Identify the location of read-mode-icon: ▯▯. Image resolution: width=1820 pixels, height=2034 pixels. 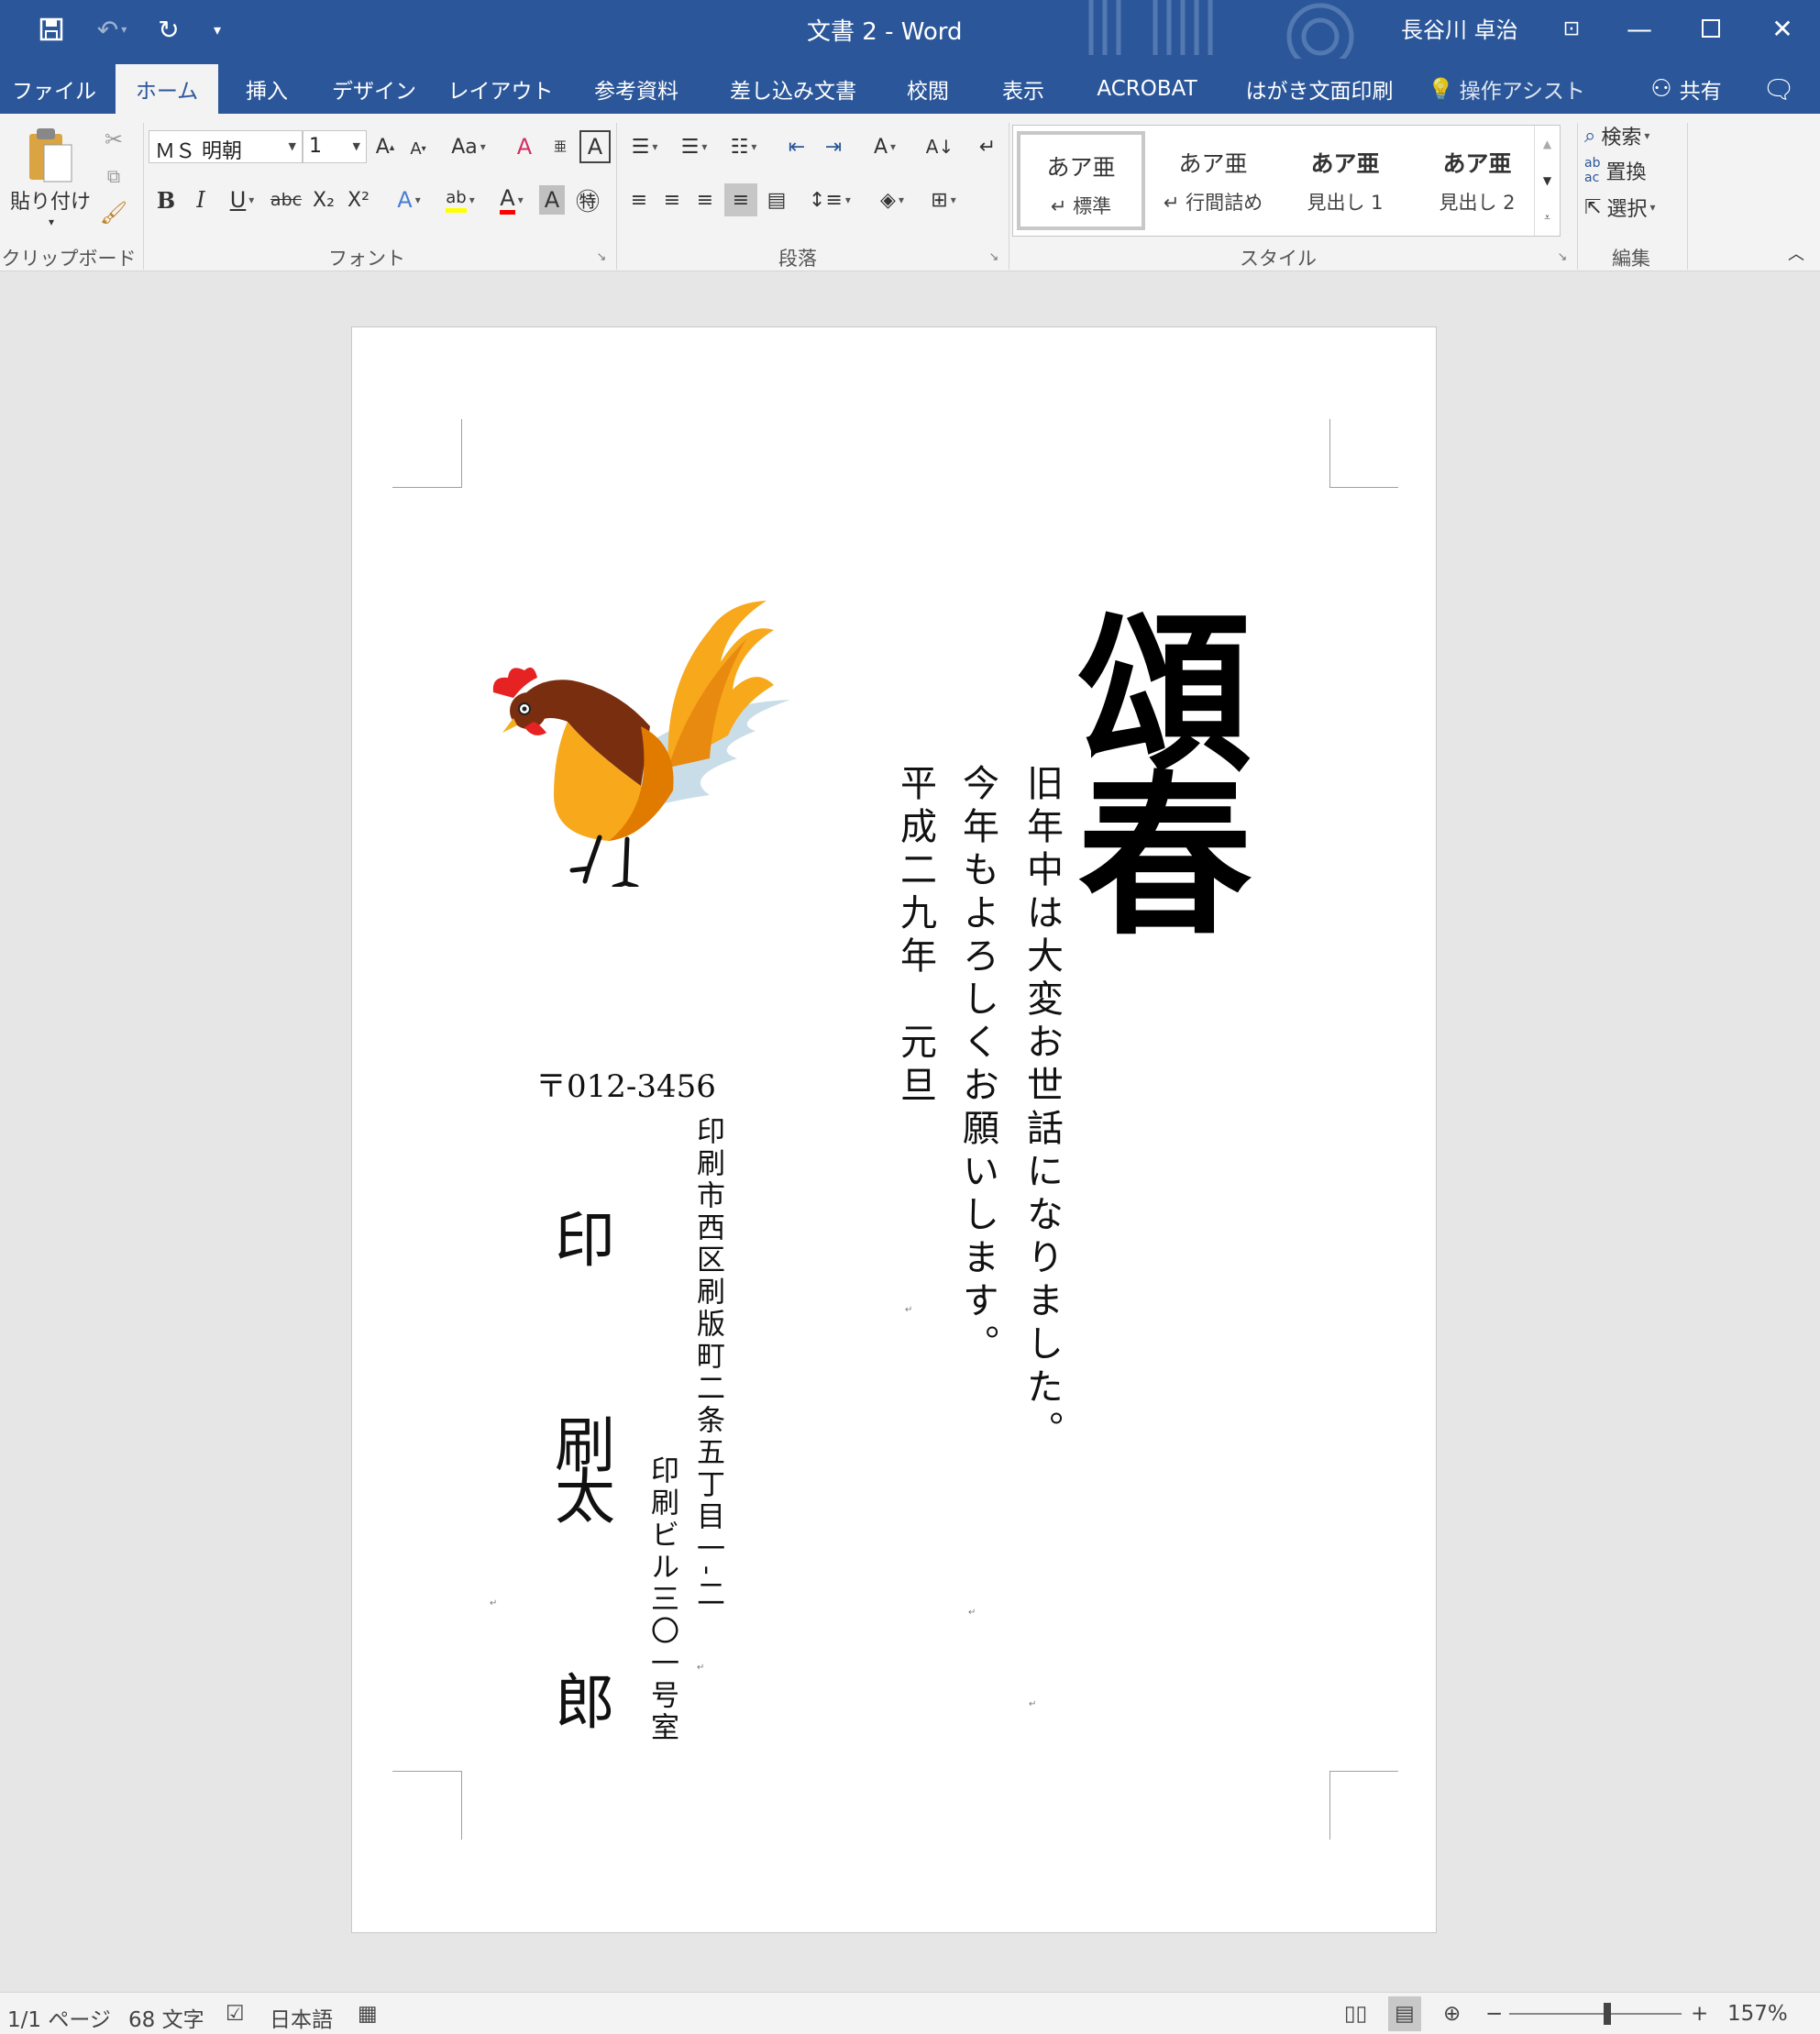
(1355, 2014).